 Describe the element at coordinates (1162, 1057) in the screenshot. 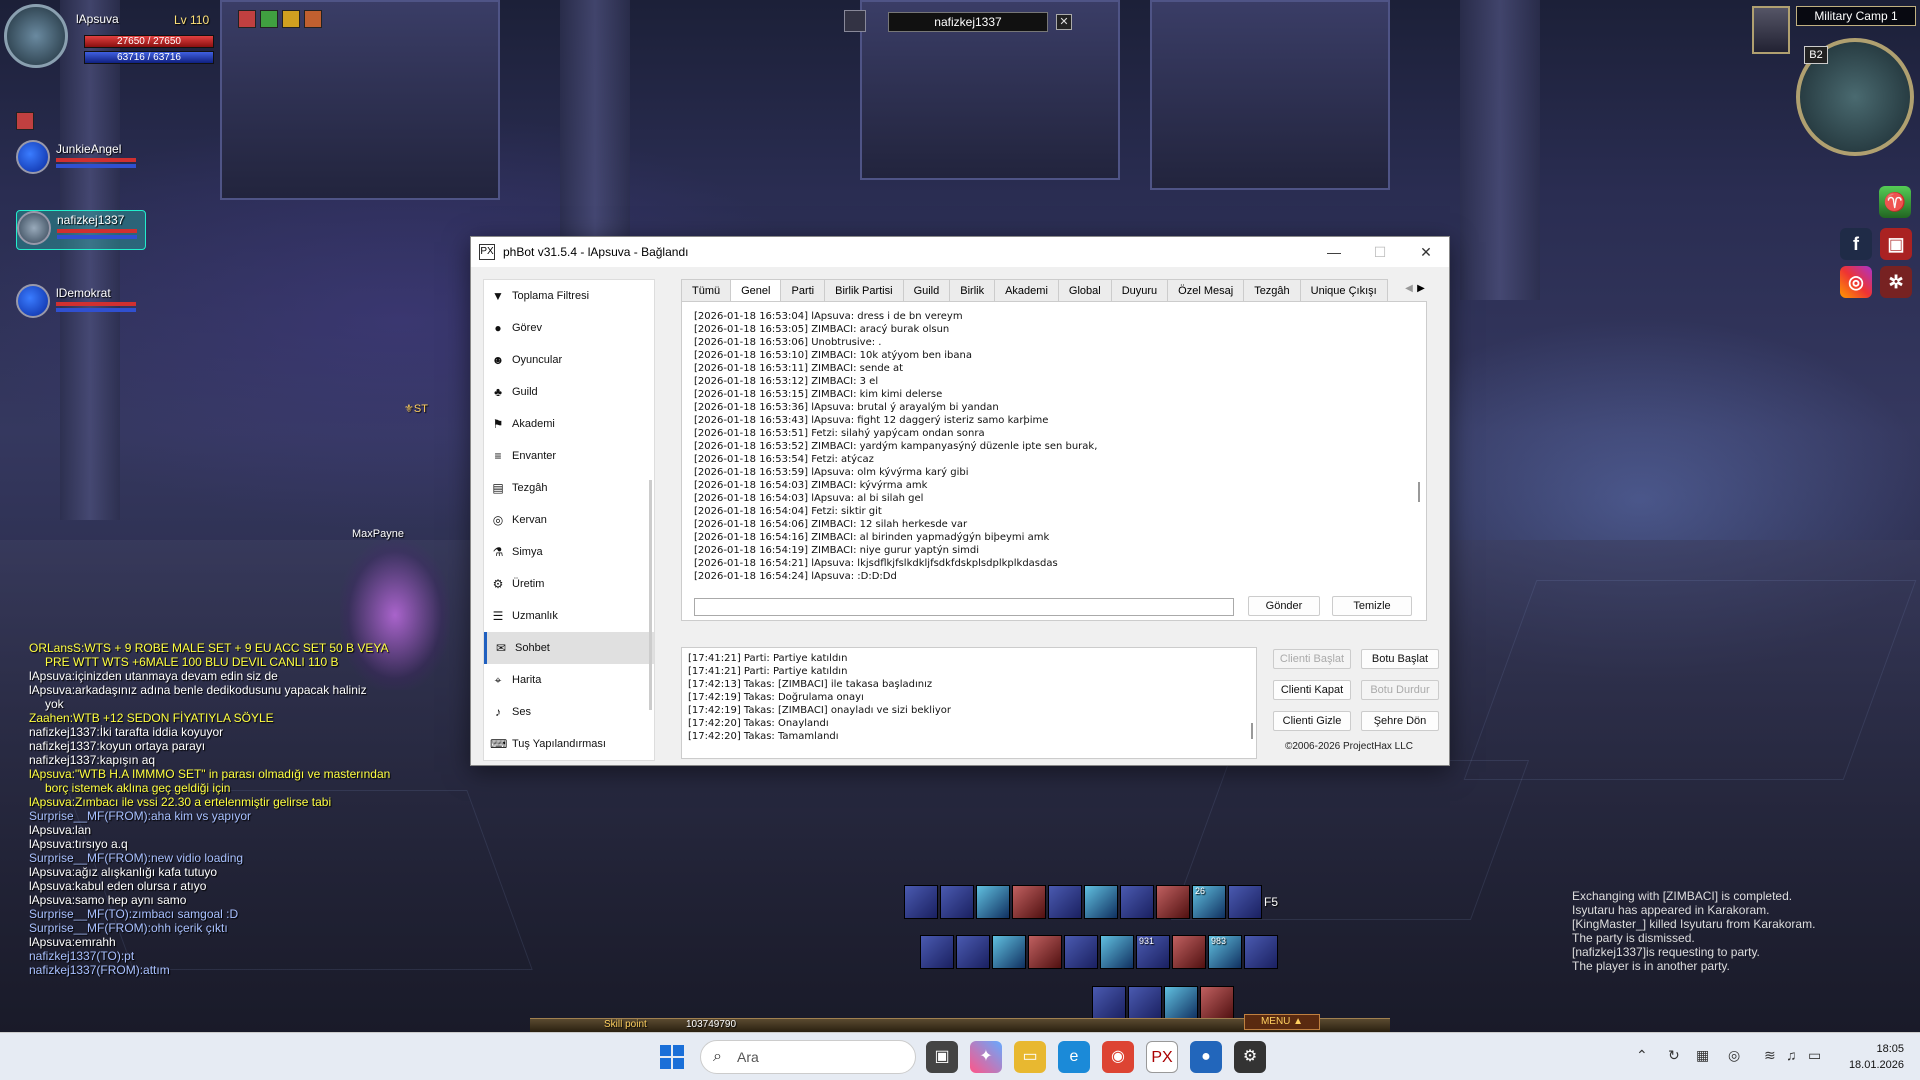

I see `phbot-taskbar-icon: PX` at that location.